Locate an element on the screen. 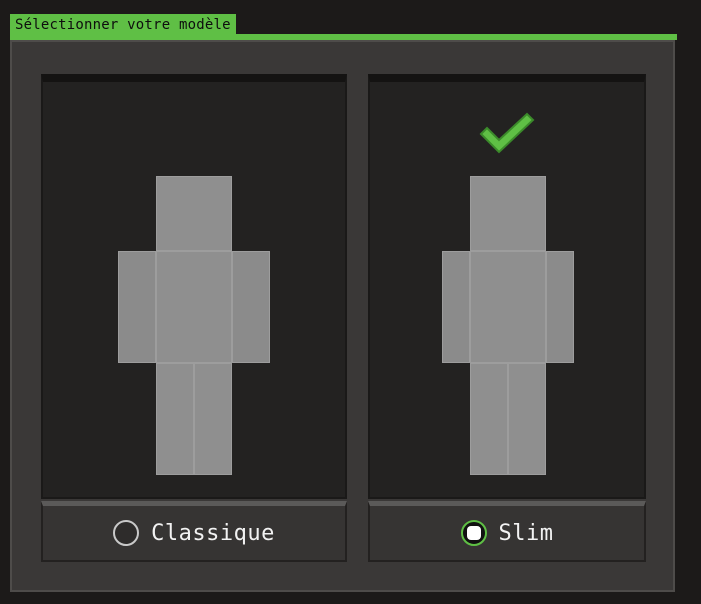 The height and width of the screenshot is (604, 701). option-slim-button: Slim is located at coordinates (507, 531).